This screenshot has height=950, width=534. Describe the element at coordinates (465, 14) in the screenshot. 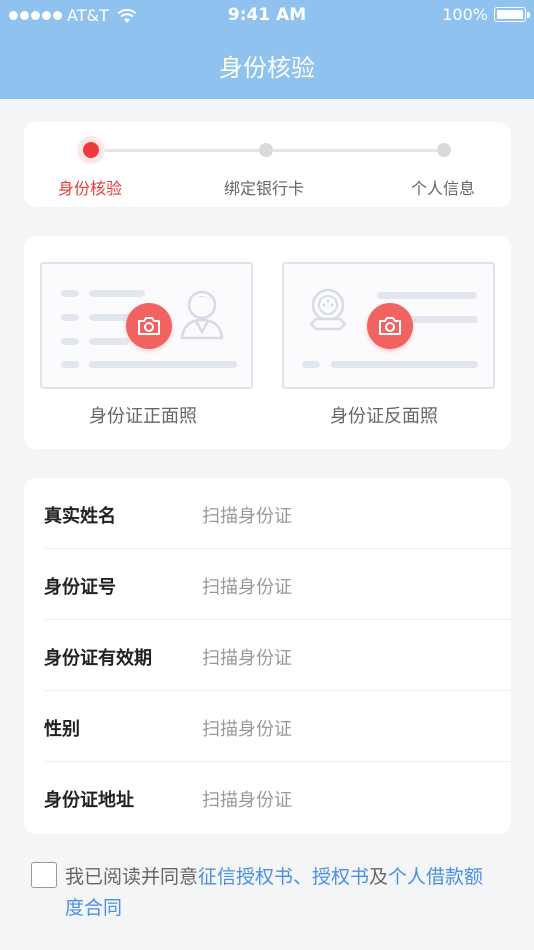

I see `battery-percent: 100%` at that location.